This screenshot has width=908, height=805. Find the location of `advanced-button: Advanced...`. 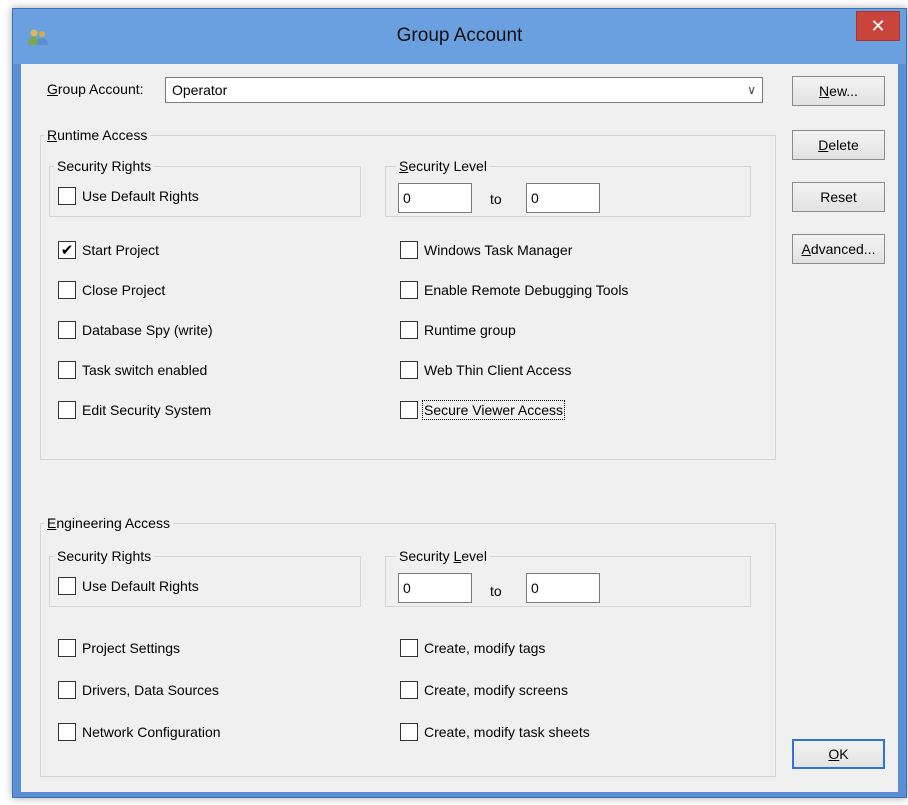

advanced-button: Advanced... is located at coordinates (838, 249).